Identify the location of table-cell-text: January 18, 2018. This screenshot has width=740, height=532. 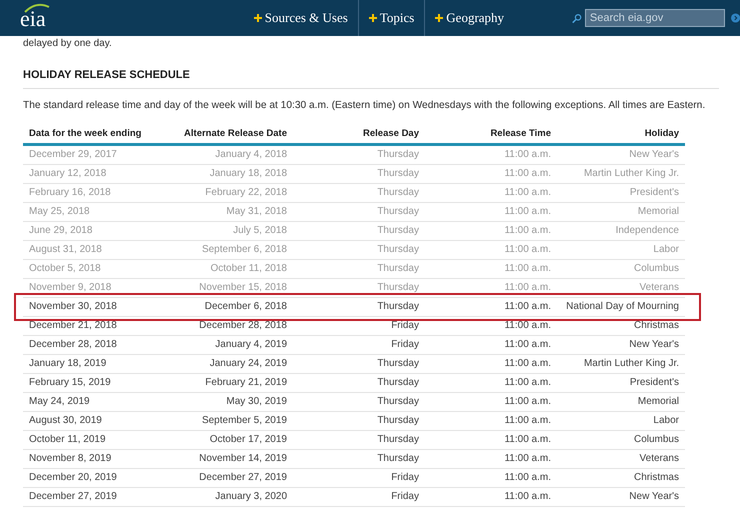
(248, 174).